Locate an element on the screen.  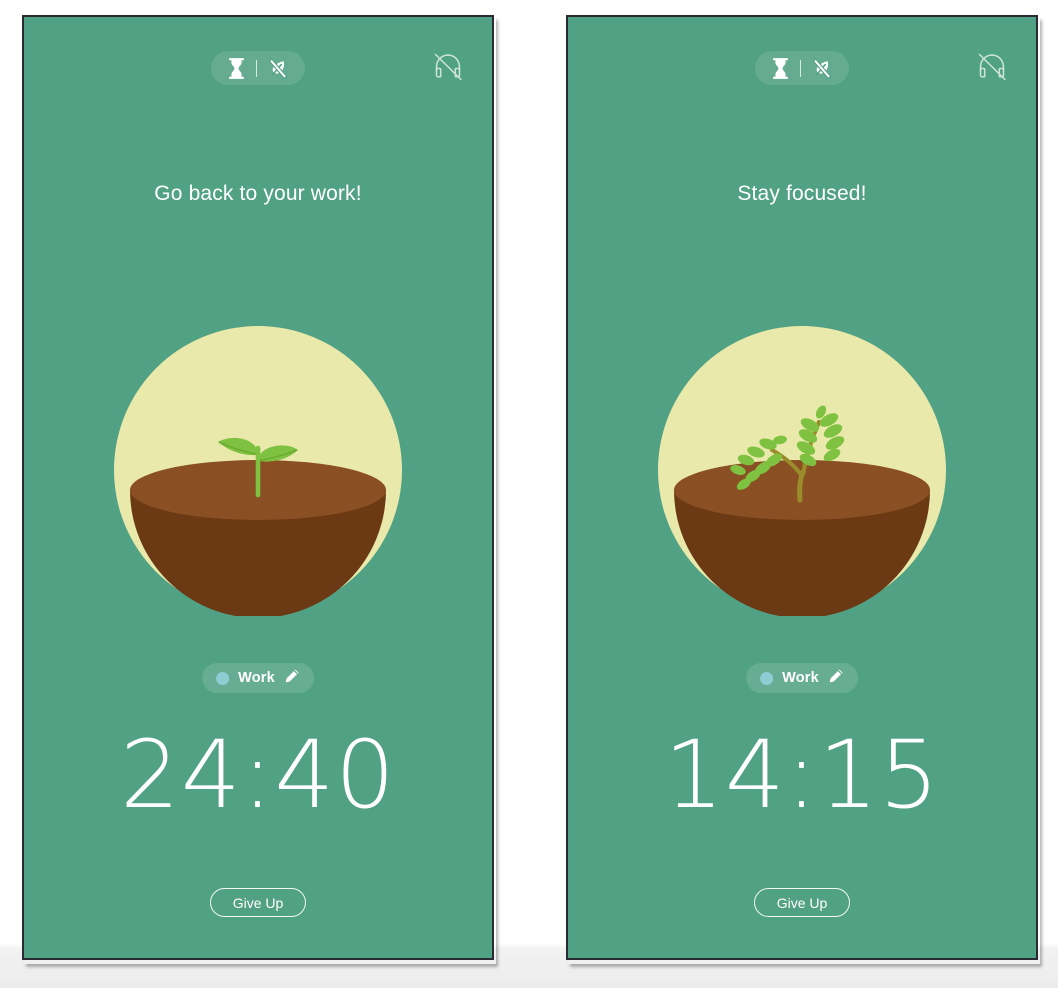
focus-message-right: Stay focused! is located at coordinates (802, 193).